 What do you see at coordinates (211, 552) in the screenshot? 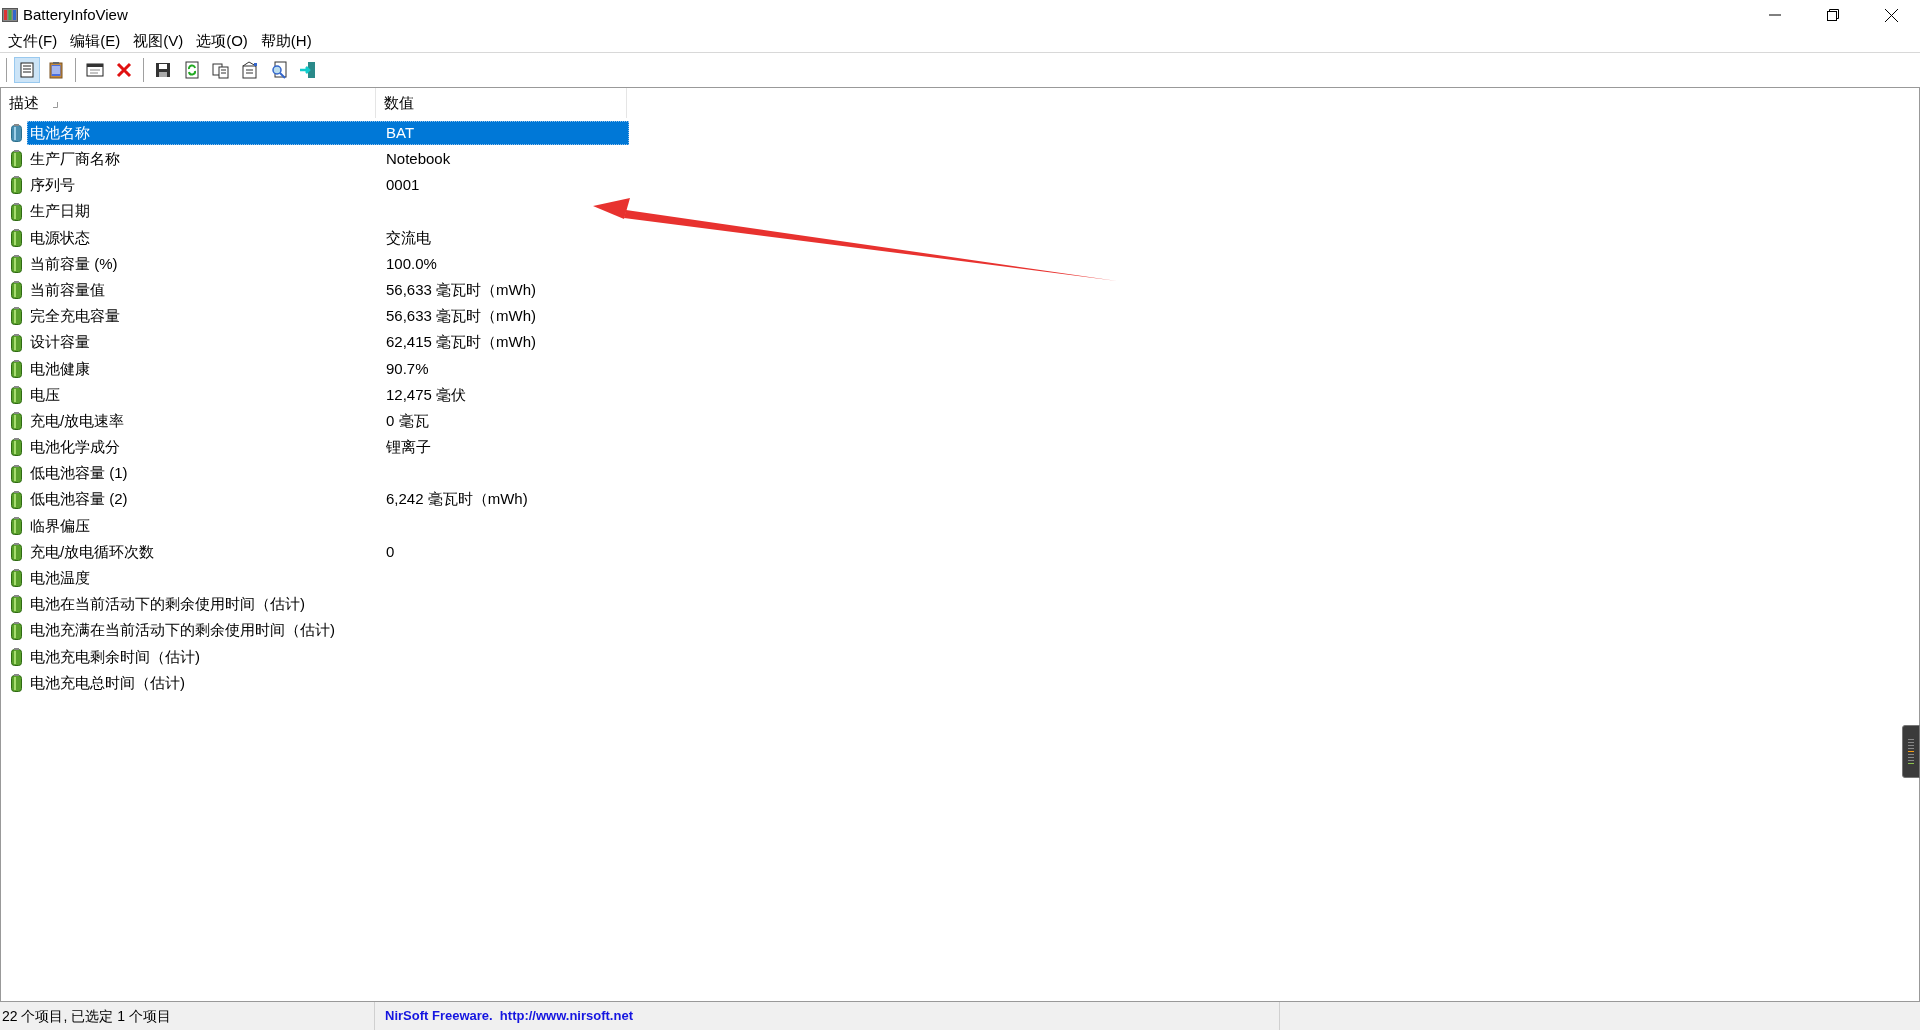
I see `table-row: 充电/放电循环次数 0` at bounding box center [211, 552].